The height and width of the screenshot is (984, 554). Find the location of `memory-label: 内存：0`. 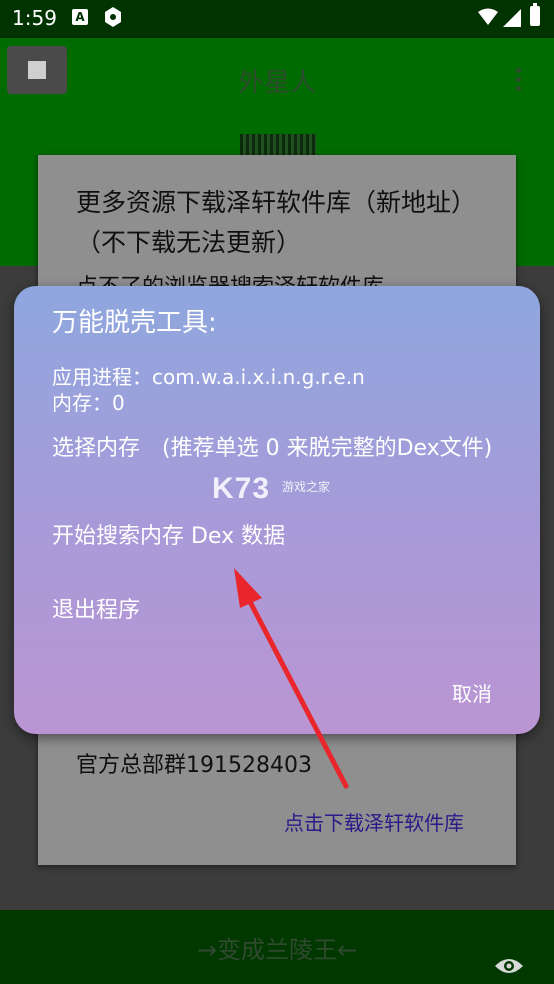

memory-label: 内存：0 is located at coordinates (88, 403).